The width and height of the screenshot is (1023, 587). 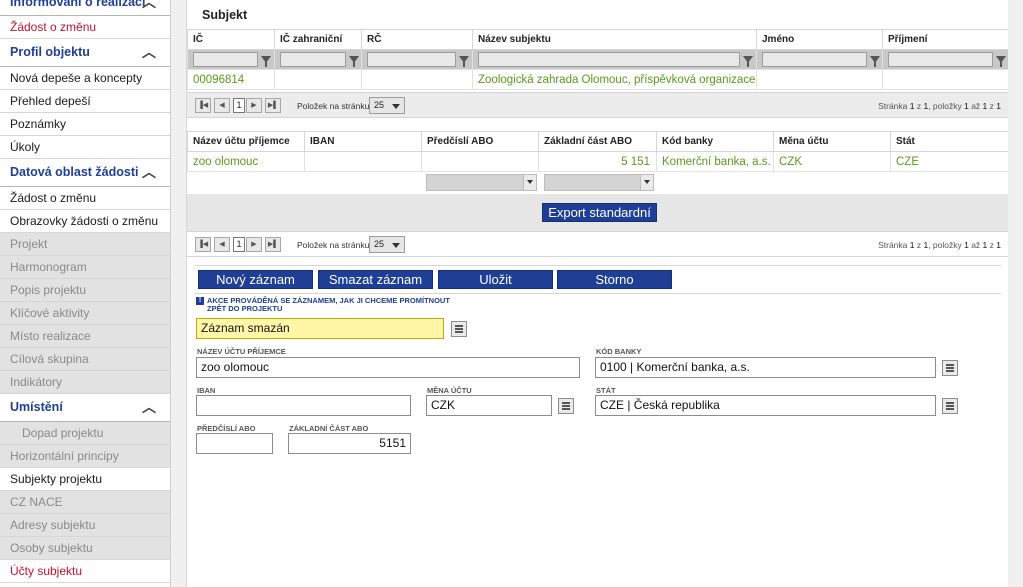 What do you see at coordinates (85, 548) in the screenshot?
I see `sidebar-item: Osoby subjektu` at bounding box center [85, 548].